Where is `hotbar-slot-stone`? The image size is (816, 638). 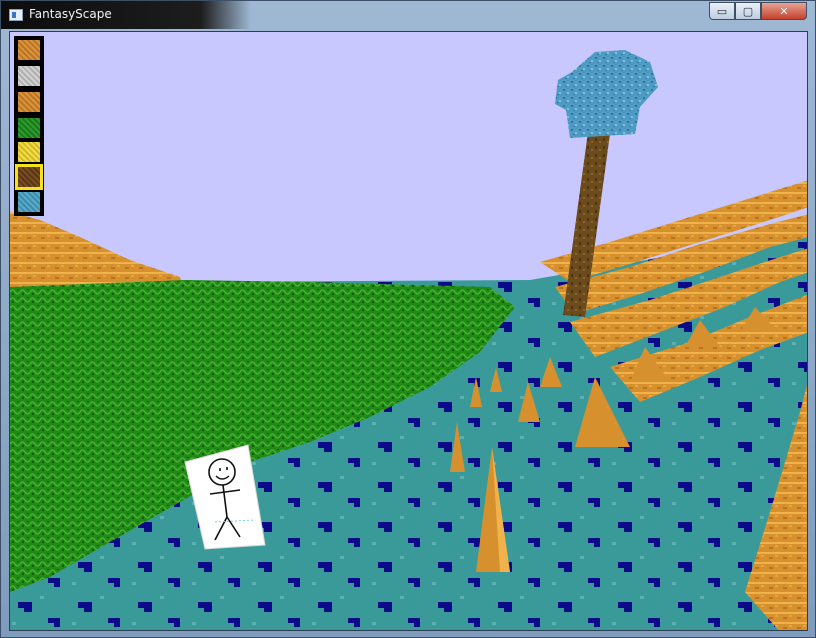 hotbar-slot-stone is located at coordinates (29, 76).